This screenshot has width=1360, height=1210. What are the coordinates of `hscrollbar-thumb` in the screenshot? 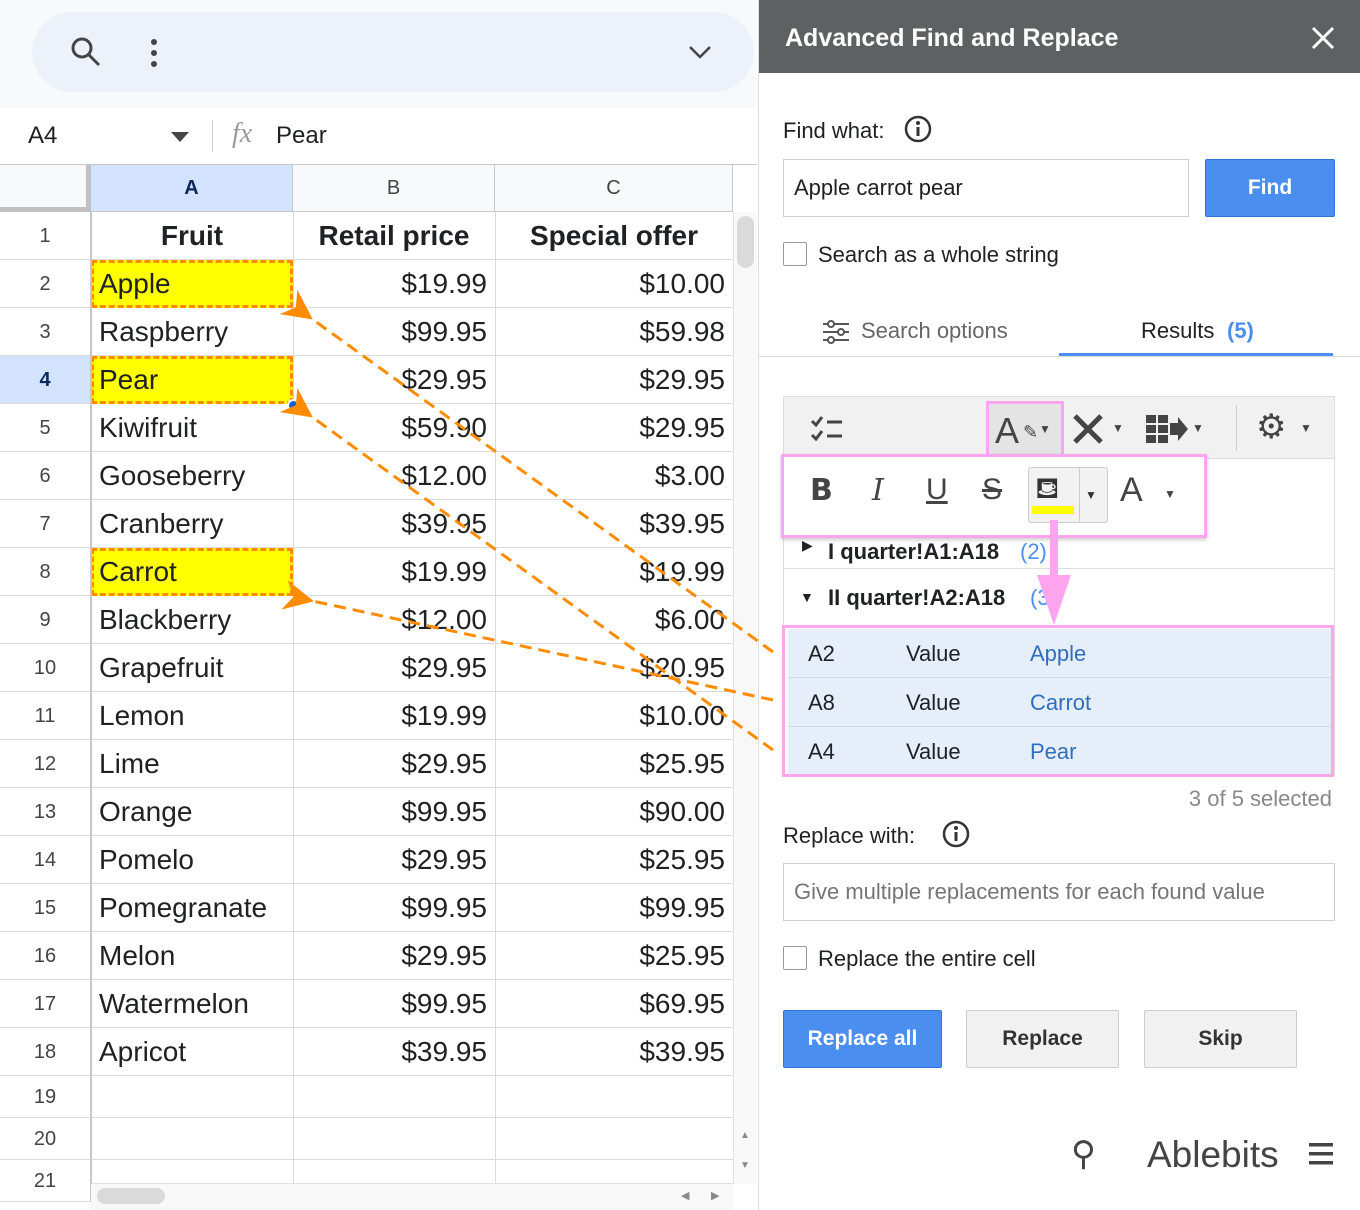 It's located at (131, 1196).